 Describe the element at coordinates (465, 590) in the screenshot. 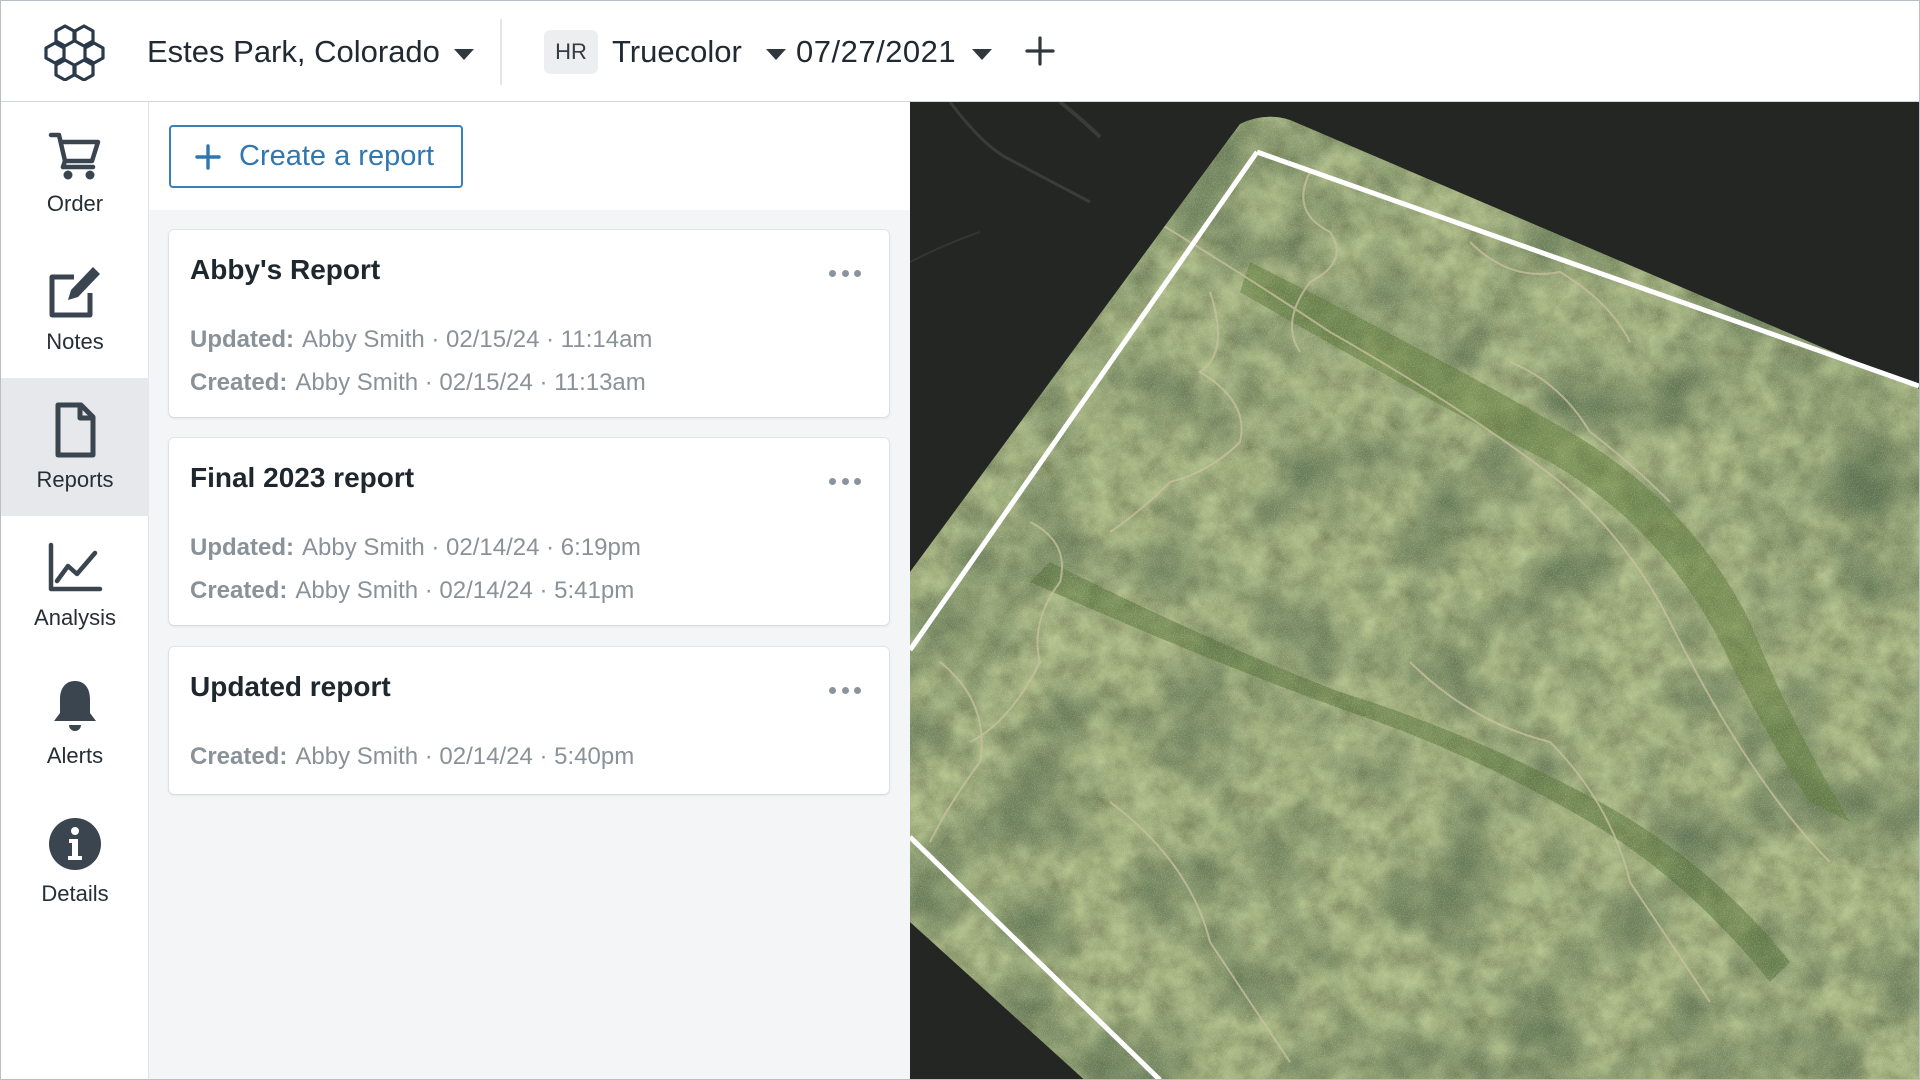

I see `created-value: Abby Smith · 02/14/24 · 5:41pm` at that location.